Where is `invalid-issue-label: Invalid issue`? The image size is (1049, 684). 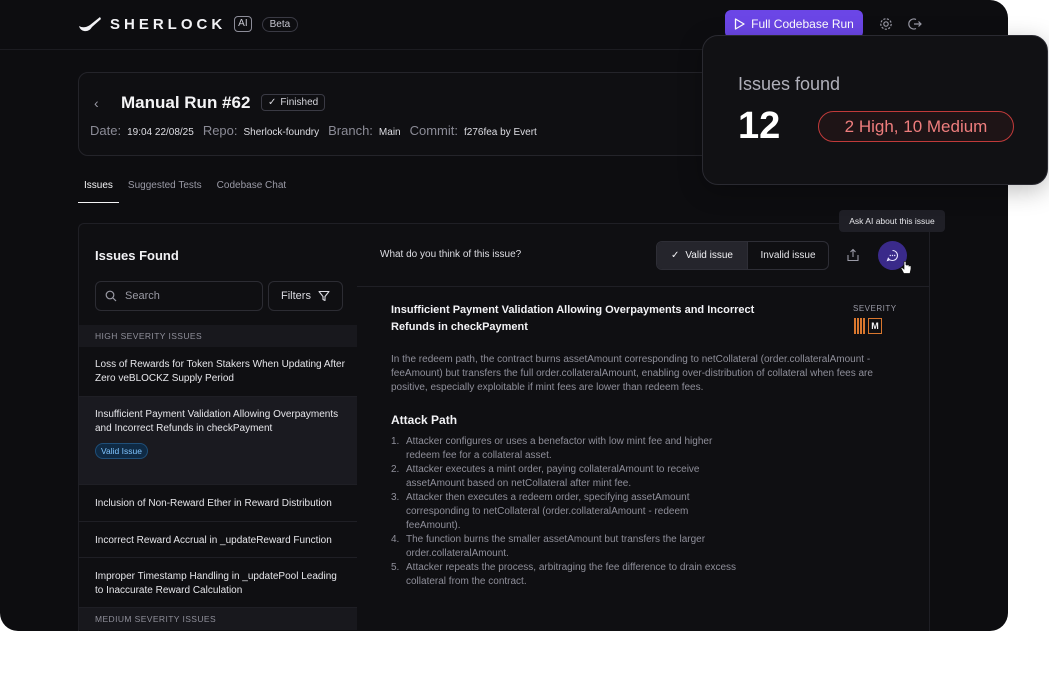
invalid-issue-label: Invalid issue is located at coordinates (788, 255).